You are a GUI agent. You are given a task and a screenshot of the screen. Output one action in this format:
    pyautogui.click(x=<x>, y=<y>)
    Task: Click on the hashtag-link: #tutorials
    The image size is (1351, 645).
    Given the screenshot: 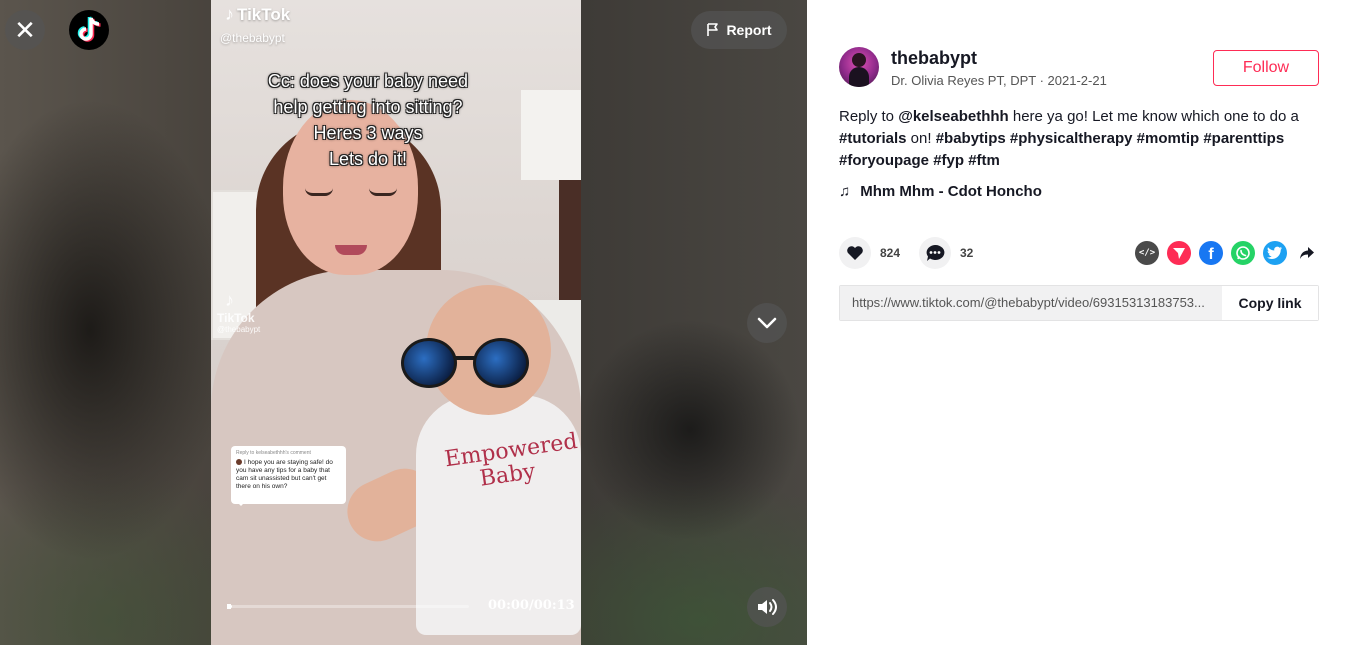 What is the action you would take?
    pyautogui.click(x=873, y=138)
    